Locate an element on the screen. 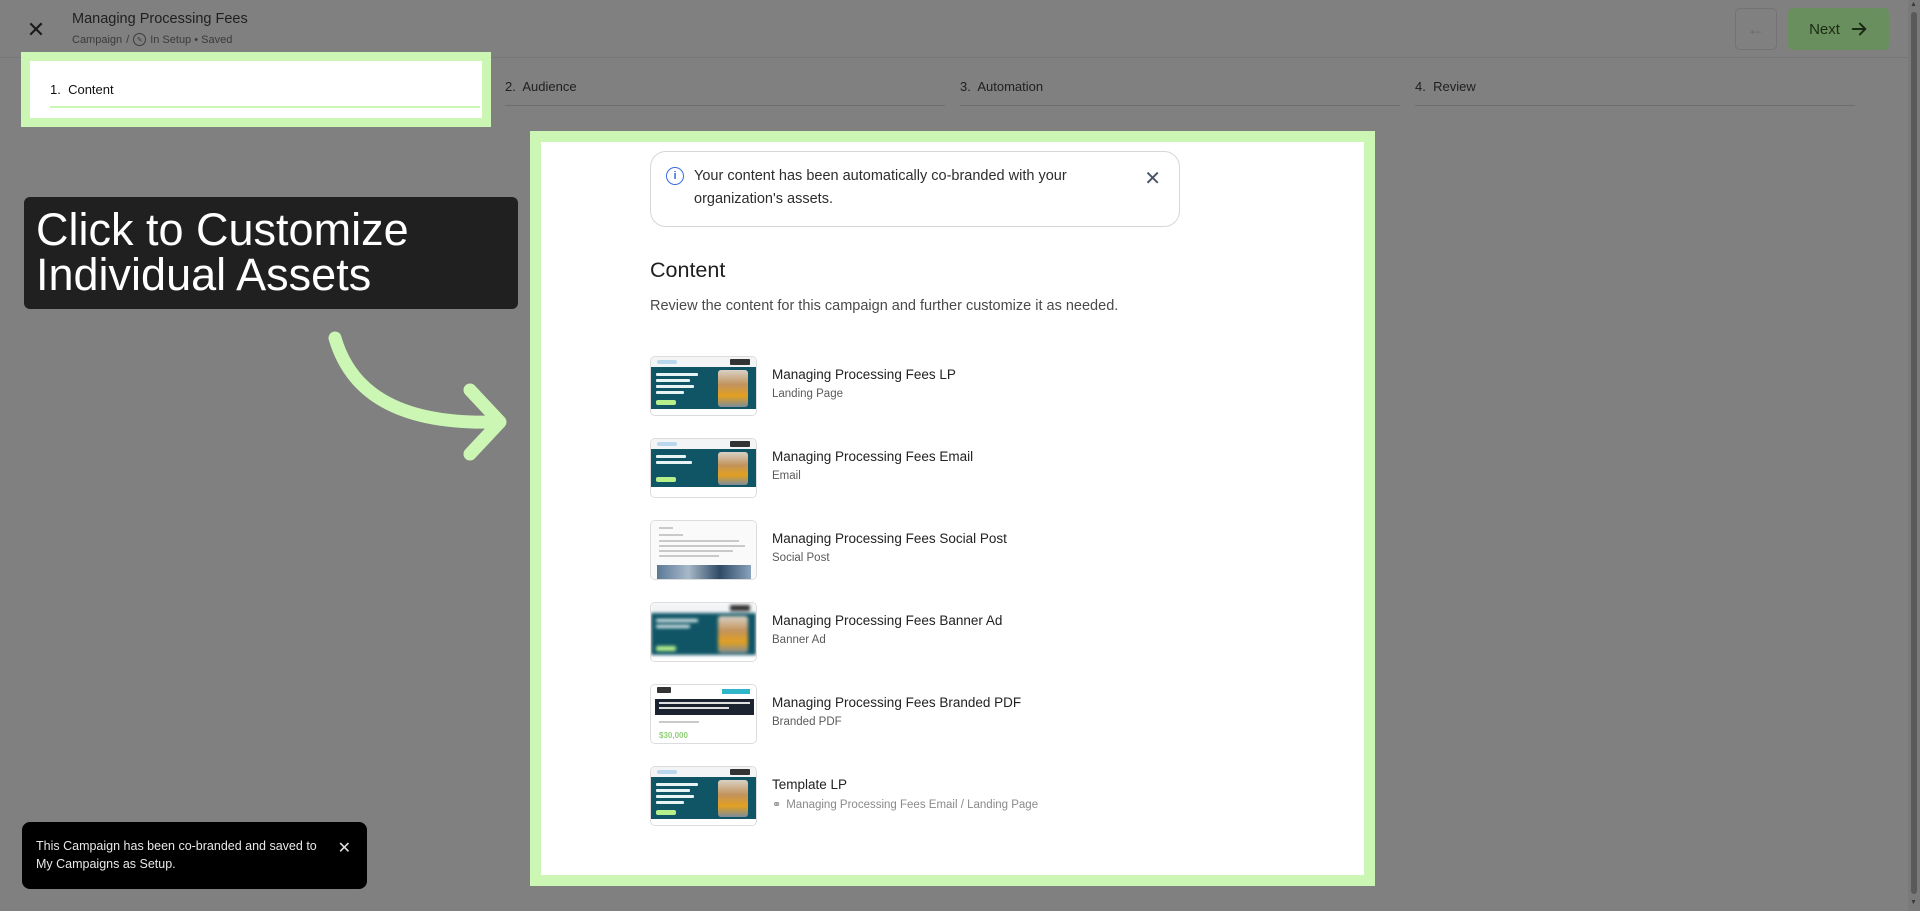 The width and height of the screenshot is (1920, 911). step-review: 4. Review is located at coordinates (1445, 86).